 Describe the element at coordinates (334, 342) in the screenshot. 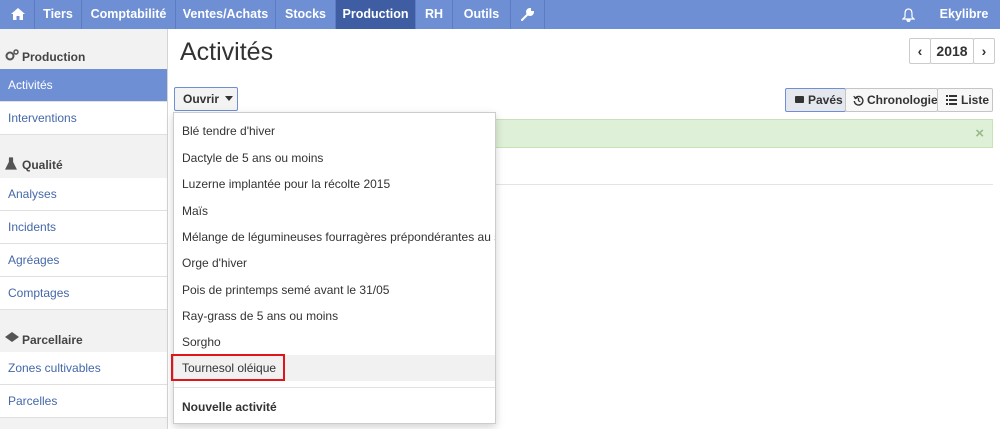

I see `dropdown-item: Sorgho` at that location.